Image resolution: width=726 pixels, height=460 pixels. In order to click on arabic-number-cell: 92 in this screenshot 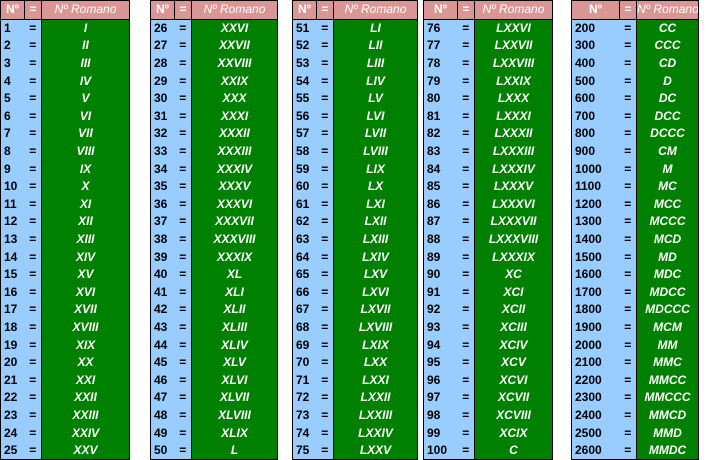, I will do `click(440, 310)`.